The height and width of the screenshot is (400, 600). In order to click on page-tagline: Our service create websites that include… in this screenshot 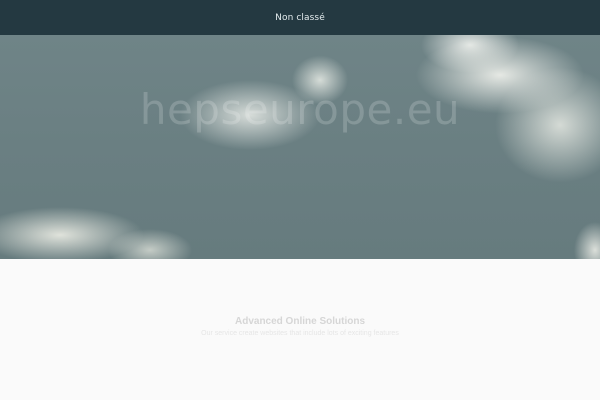, I will do `click(300, 333)`.